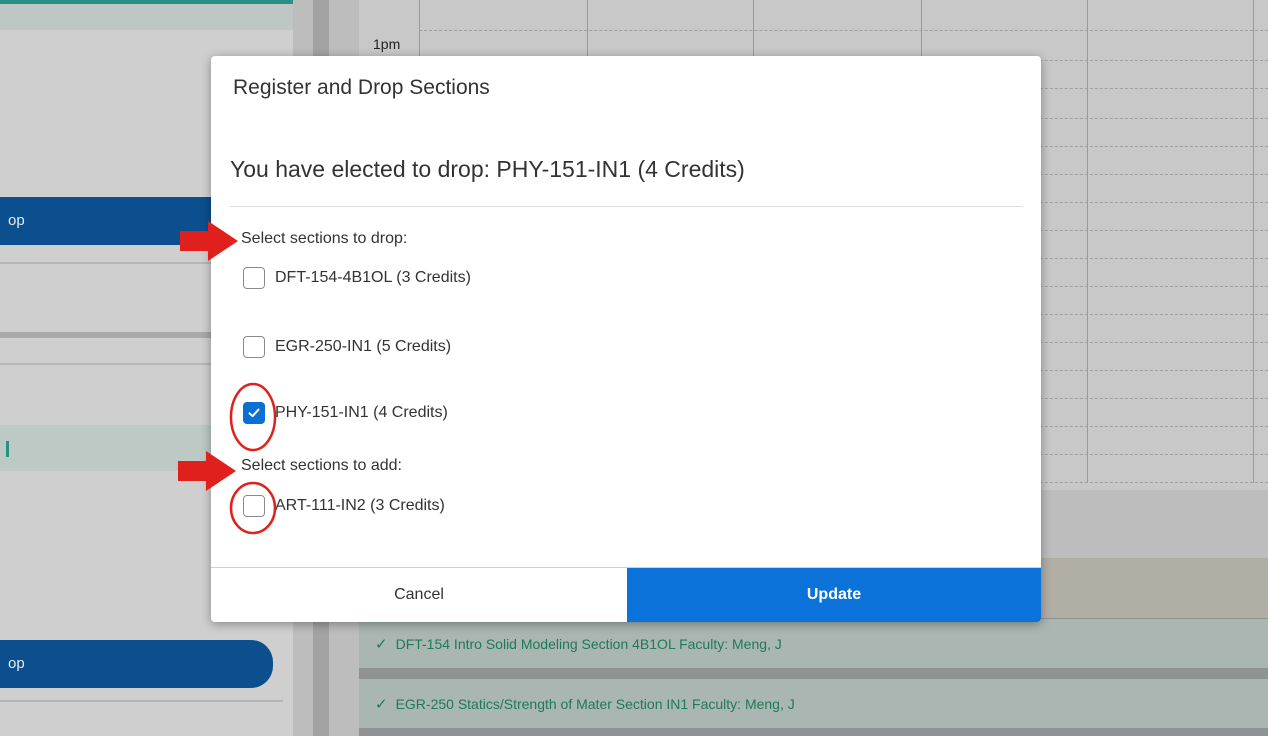 This screenshot has height=736, width=1268. Describe the element at coordinates (136, 664) in the screenshot. I see `left-panel-blue-button-2: op` at that location.